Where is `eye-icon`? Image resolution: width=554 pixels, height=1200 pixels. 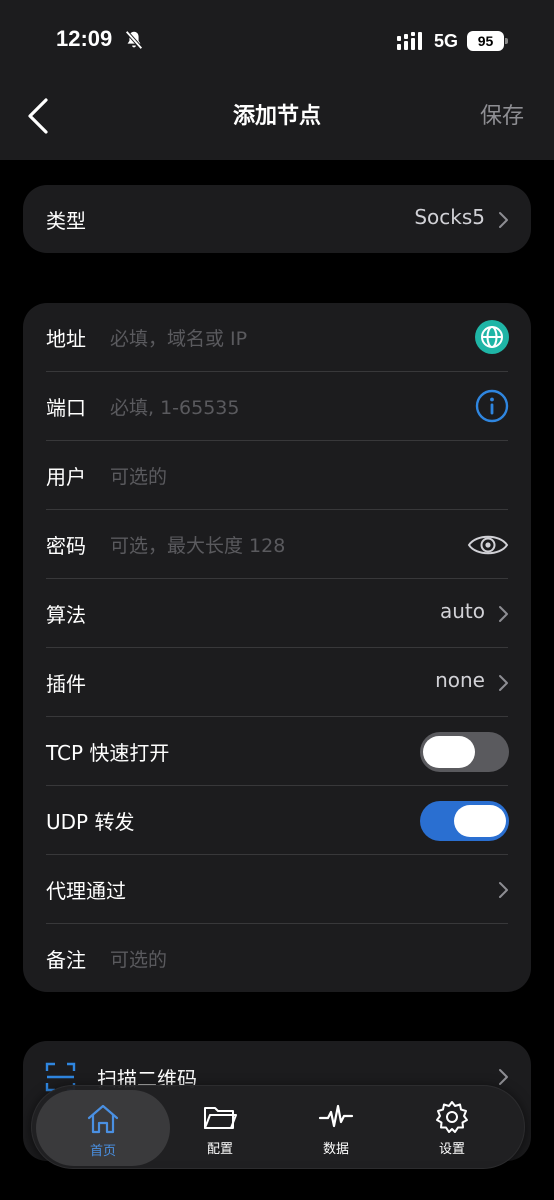 eye-icon is located at coordinates (488, 545).